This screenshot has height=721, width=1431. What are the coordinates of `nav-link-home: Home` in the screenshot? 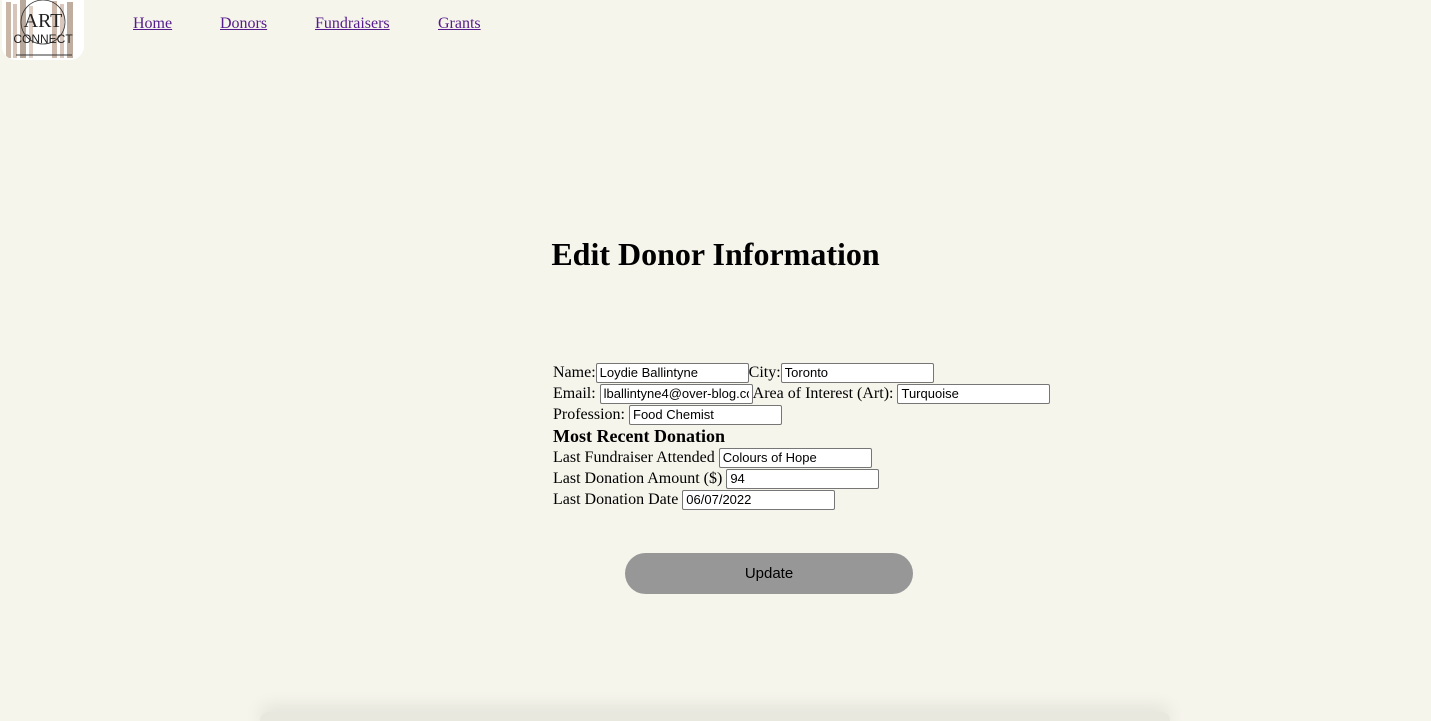 It's located at (152, 24).